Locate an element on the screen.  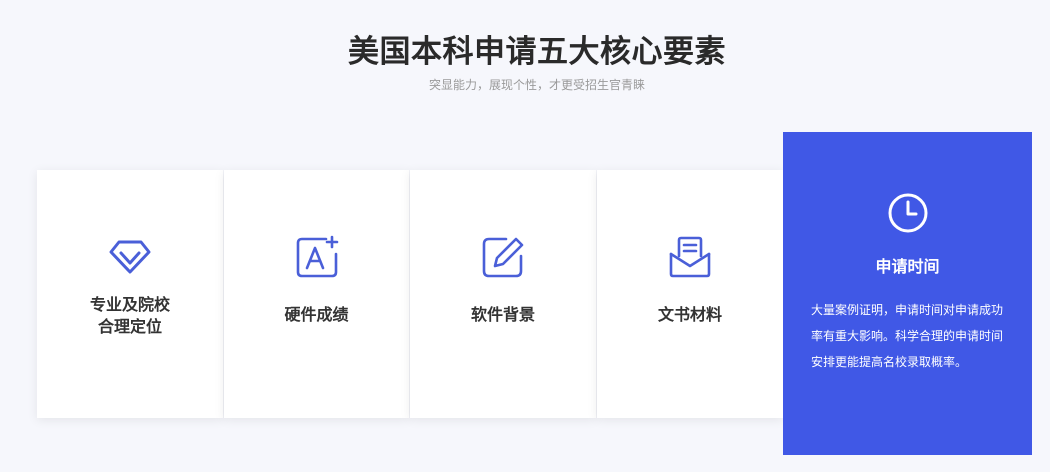
page-subtitle: 突显能力，展现个性，才更受招生官青睐 is located at coordinates (536, 85).